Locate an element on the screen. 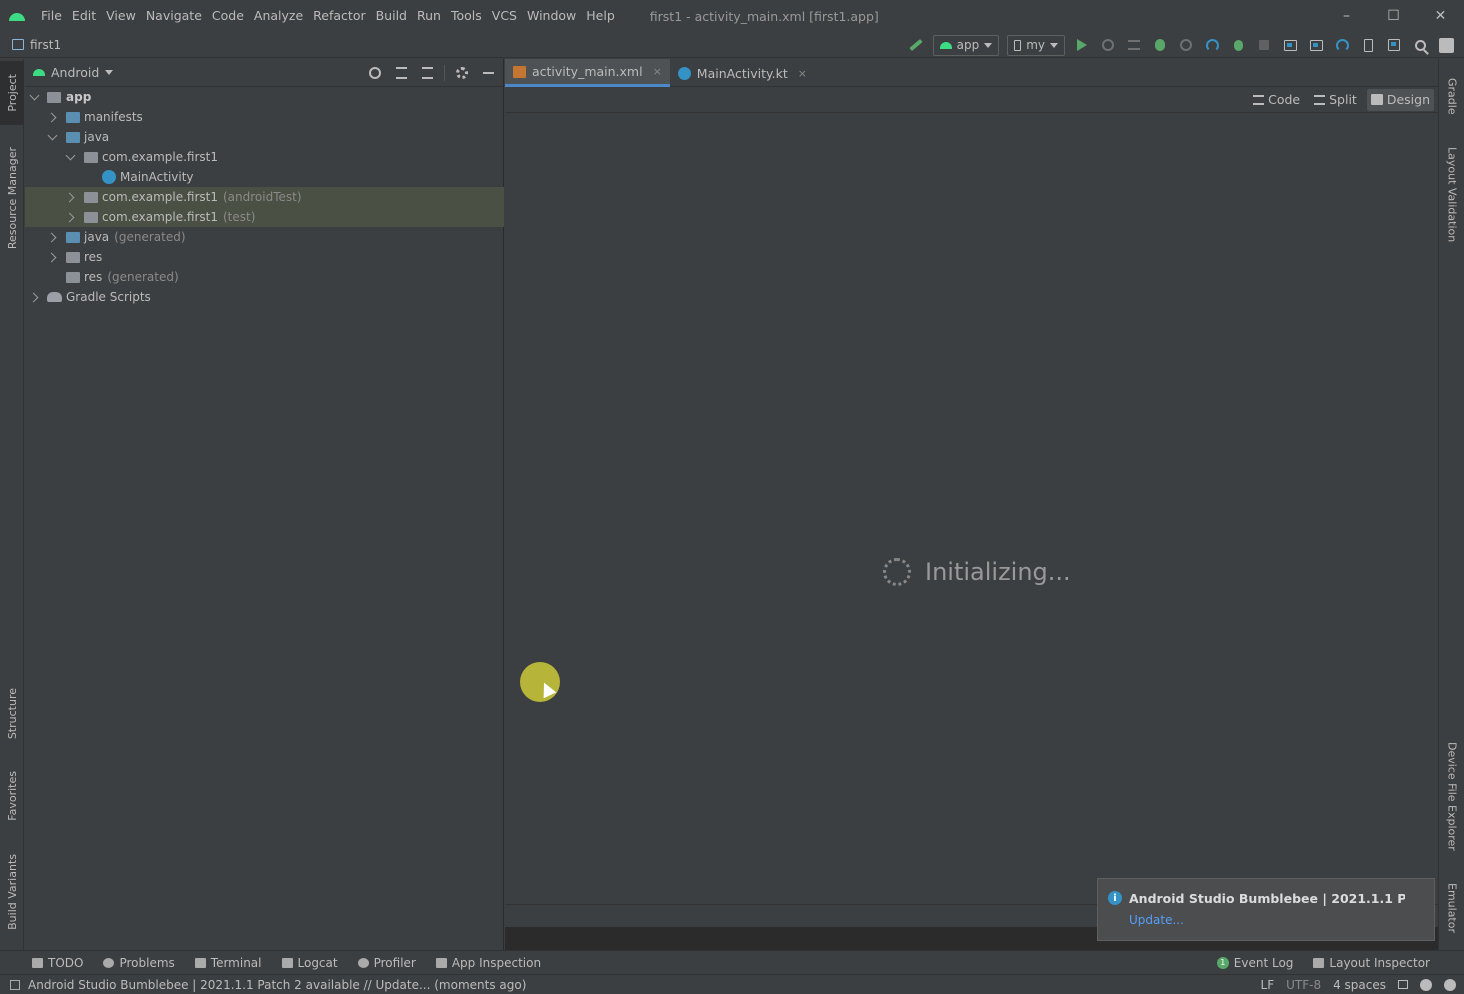 Image resolution: width=1464 pixels, height=994 pixels. menu-tools: Tools is located at coordinates (466, 16).